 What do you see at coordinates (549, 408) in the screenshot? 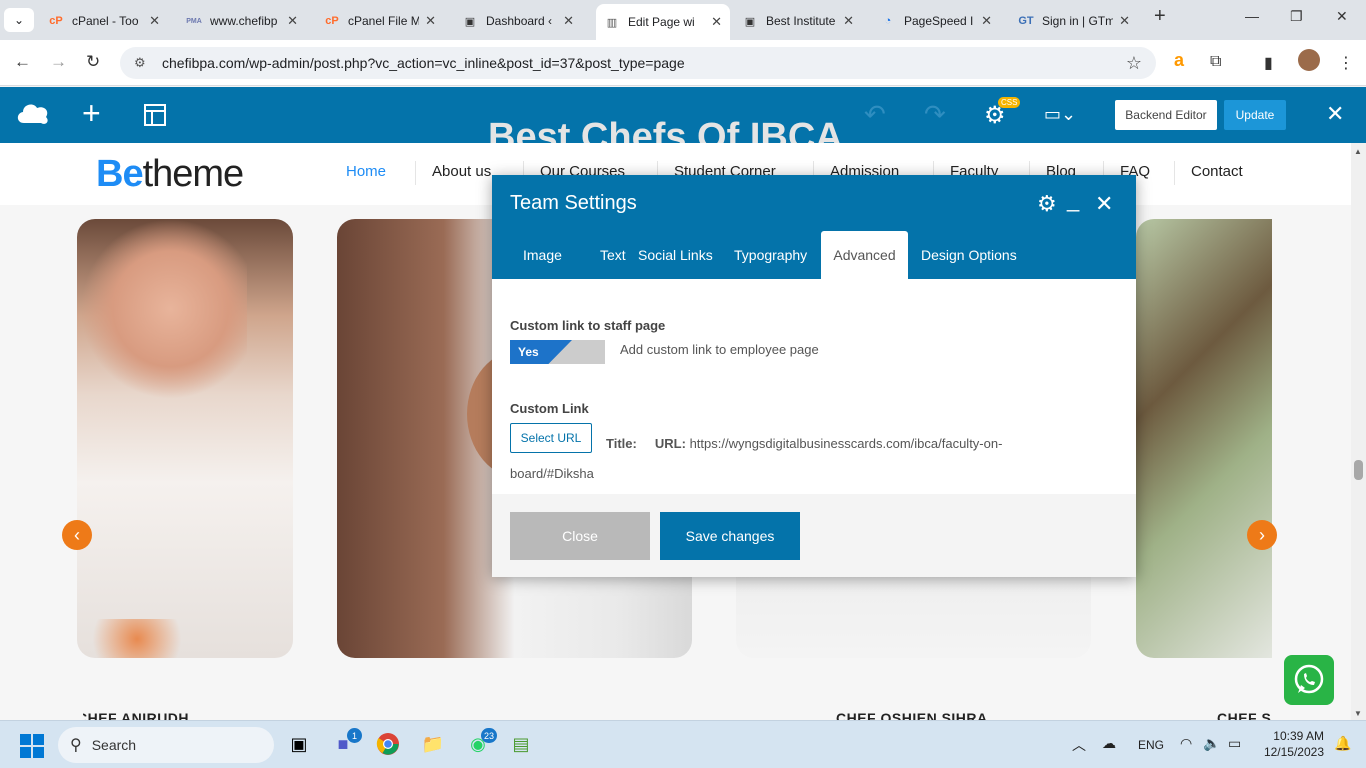
I see `custom-link-label: Custom Link` at bounding box center [549, 408].